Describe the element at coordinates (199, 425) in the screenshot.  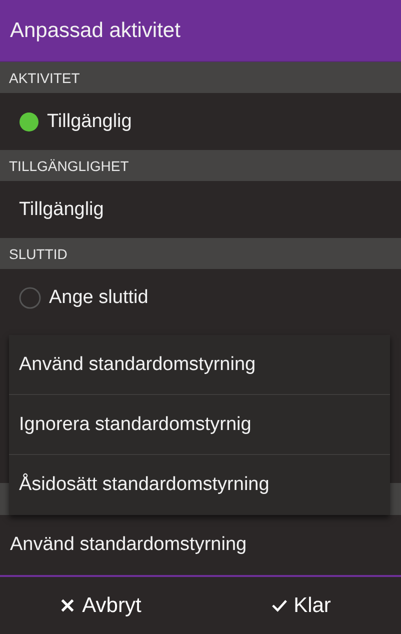
I see `menu-item: Ignorera standardomstyrnig` at that location.